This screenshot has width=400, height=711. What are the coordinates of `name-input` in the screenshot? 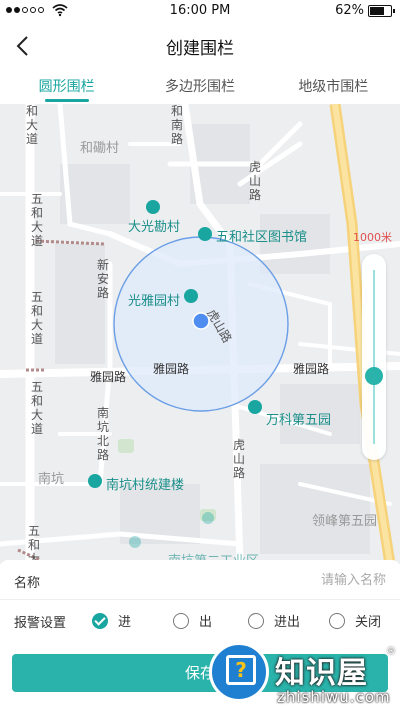 It's located at (286, 580).